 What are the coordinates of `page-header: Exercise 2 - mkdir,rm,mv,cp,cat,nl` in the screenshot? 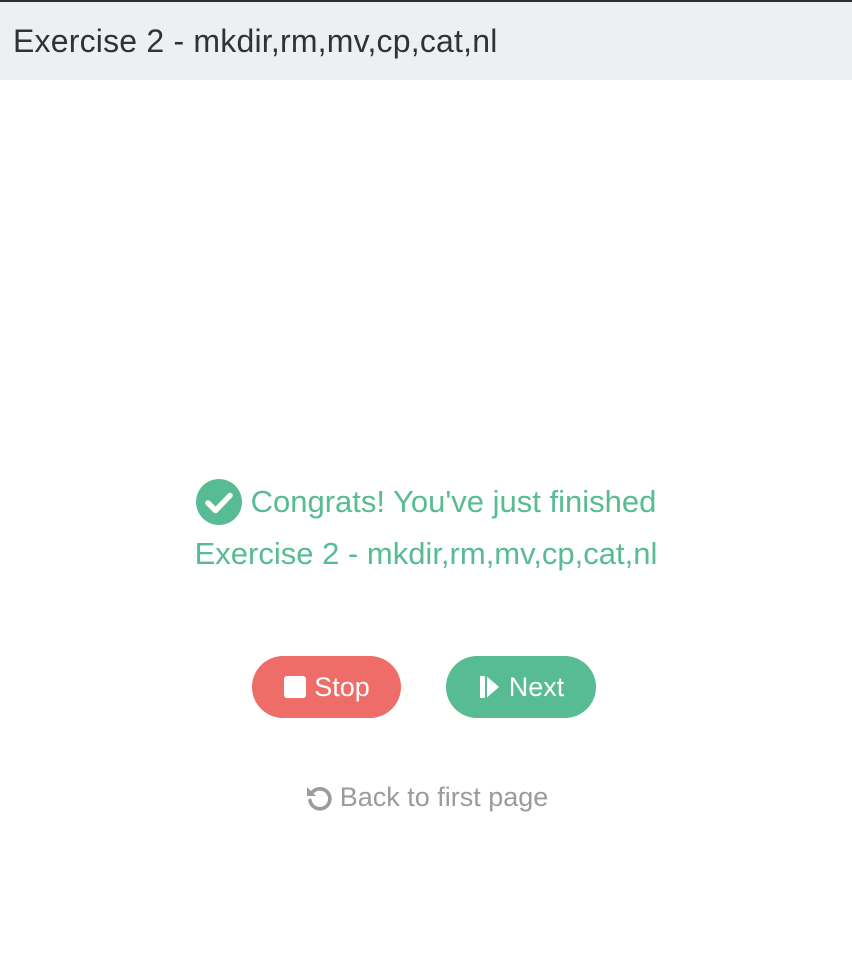 It's located at (426, 41).